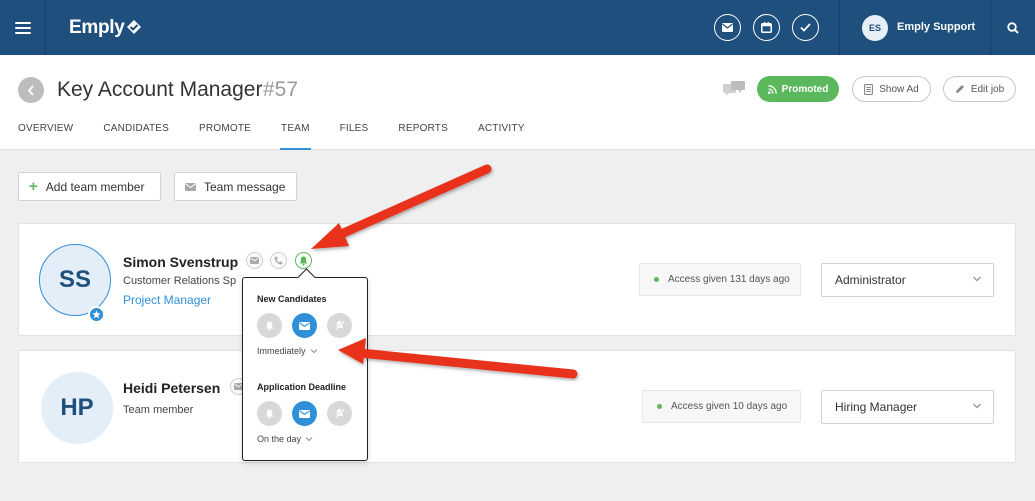 The width and height of the screenshot is (1035, 501). I want to click on frequency-dropdown: On the day, so click(285, 439).